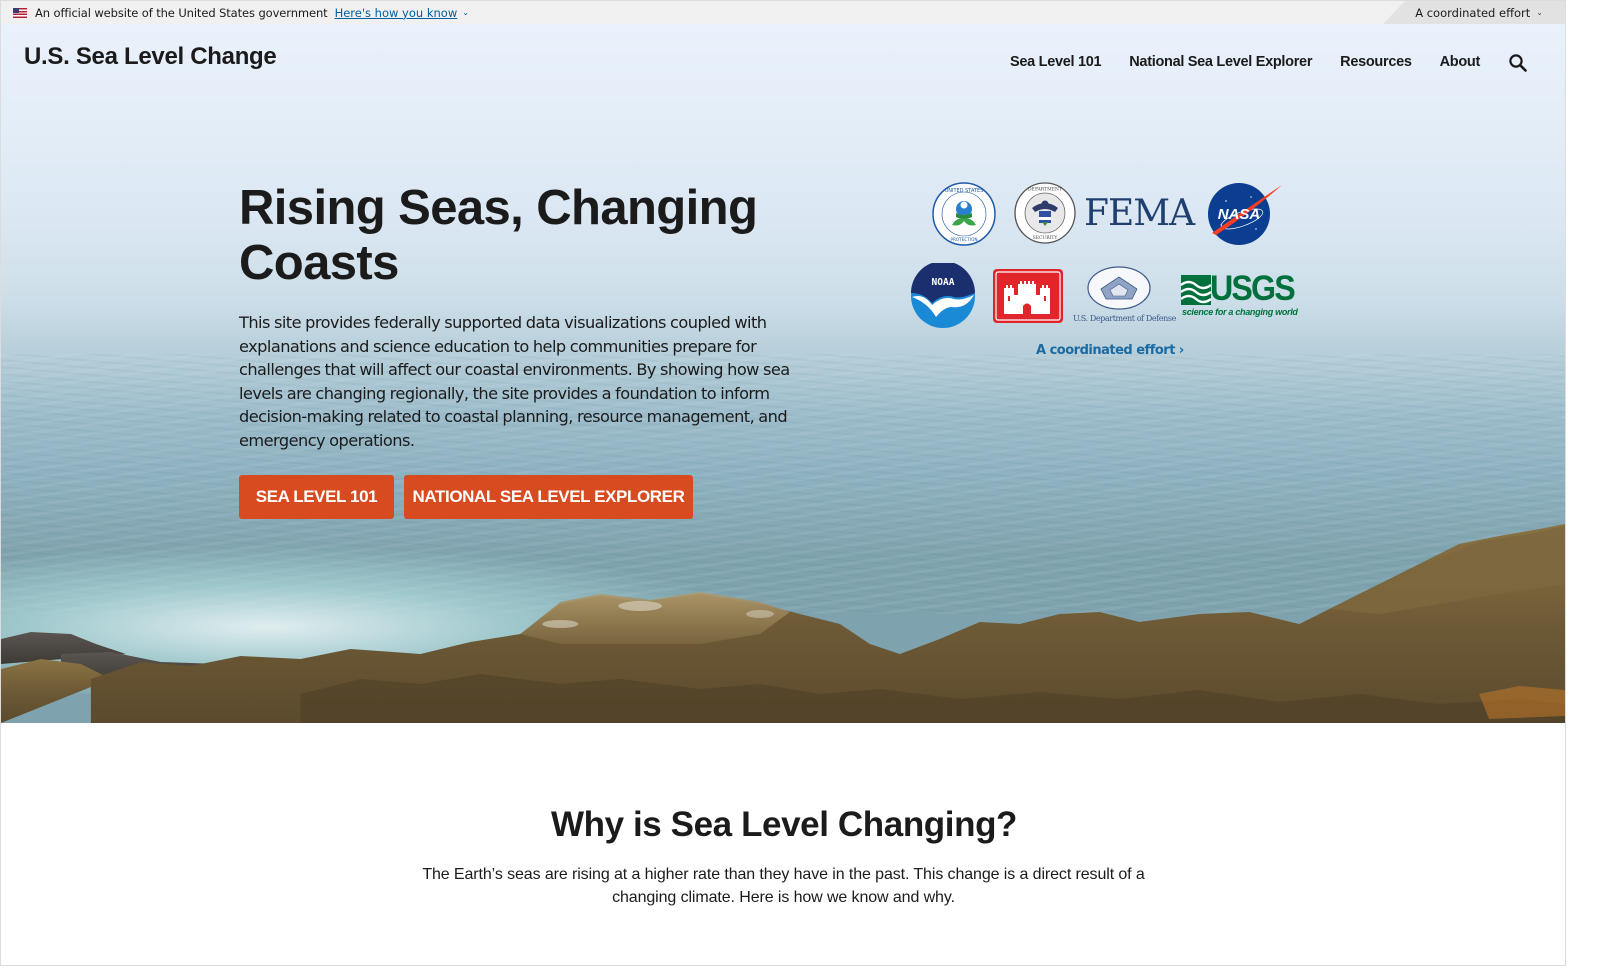 The height and width of the screenshot is (968, 1605). I want to click on usgs-tagline: science for a changing world, so click(1240, 312).